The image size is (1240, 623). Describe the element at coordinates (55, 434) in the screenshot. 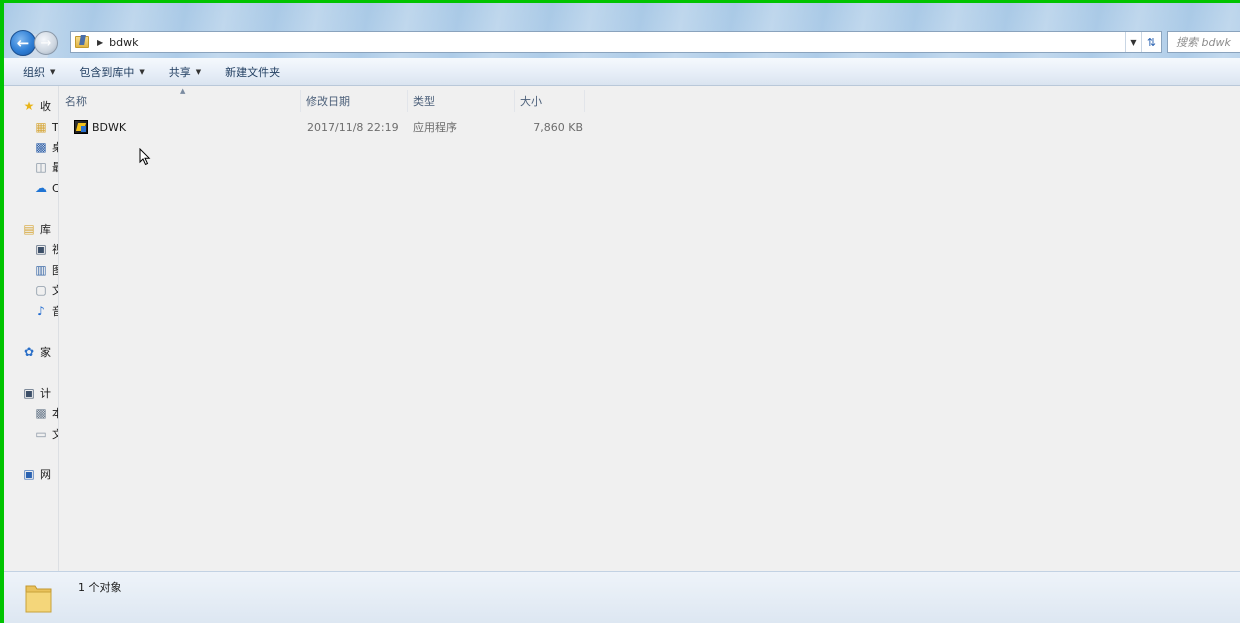

I see `nav-drive-label: 文` at that location.